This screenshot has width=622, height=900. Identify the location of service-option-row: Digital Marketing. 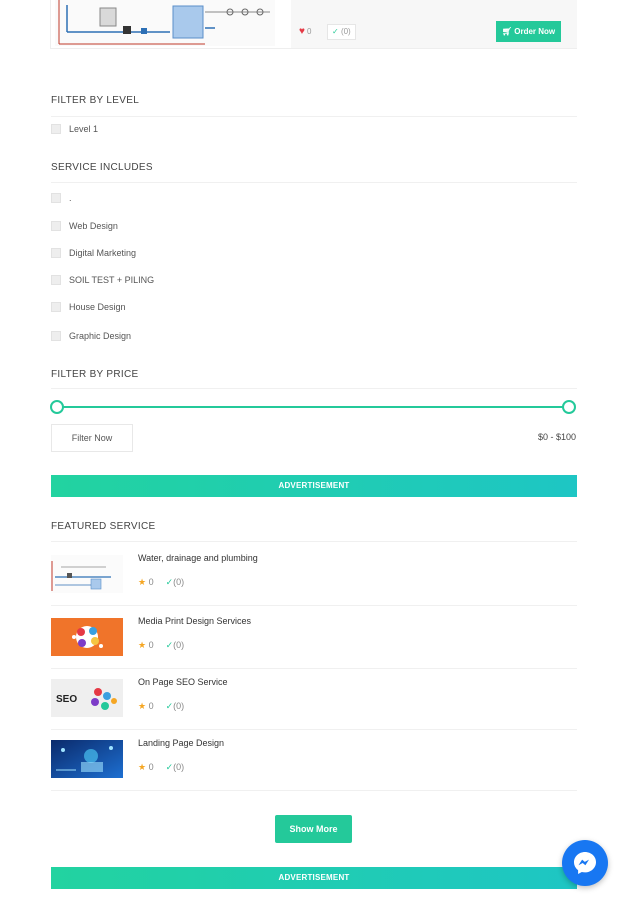
(93, 253).